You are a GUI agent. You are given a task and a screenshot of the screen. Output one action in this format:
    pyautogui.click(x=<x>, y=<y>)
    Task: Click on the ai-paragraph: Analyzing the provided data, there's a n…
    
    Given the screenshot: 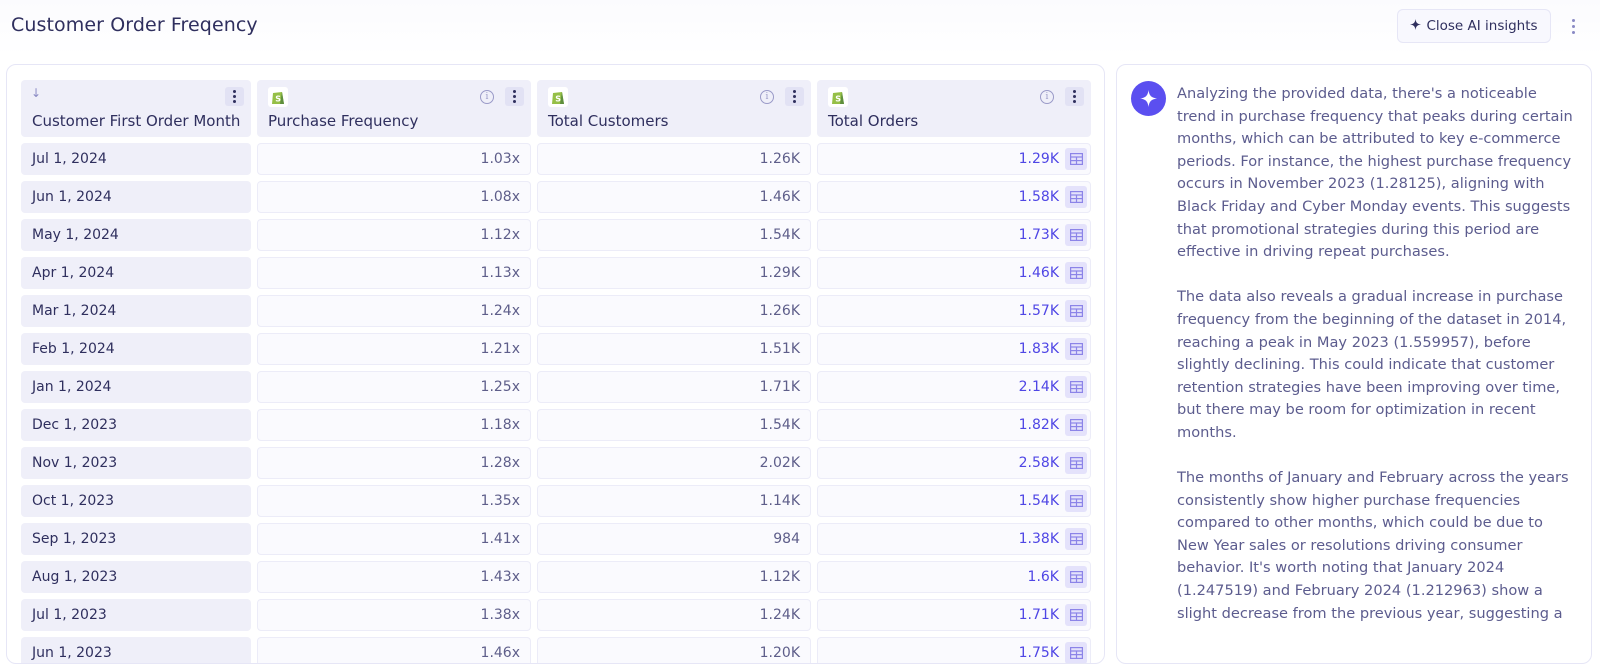 What is the action you would take?
    pyautogui.click(x=1375, y=173)
    